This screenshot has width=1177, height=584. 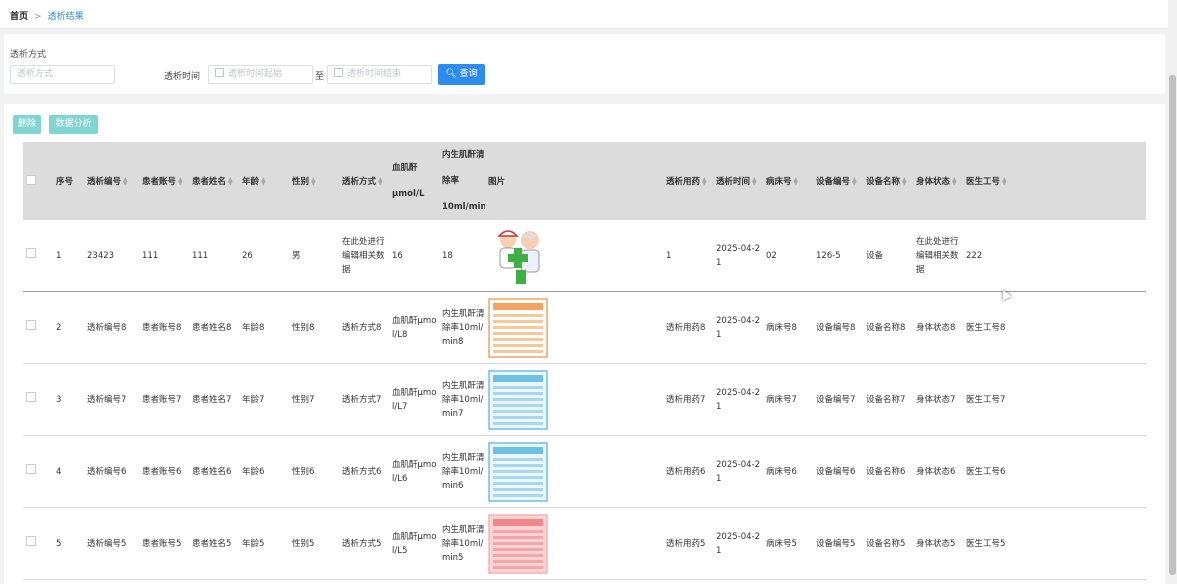 What do you see at coordinates (888, 399) in the screenshot?
I see `cell-device-name: 设备名称7` at bounding box center [888, 399].